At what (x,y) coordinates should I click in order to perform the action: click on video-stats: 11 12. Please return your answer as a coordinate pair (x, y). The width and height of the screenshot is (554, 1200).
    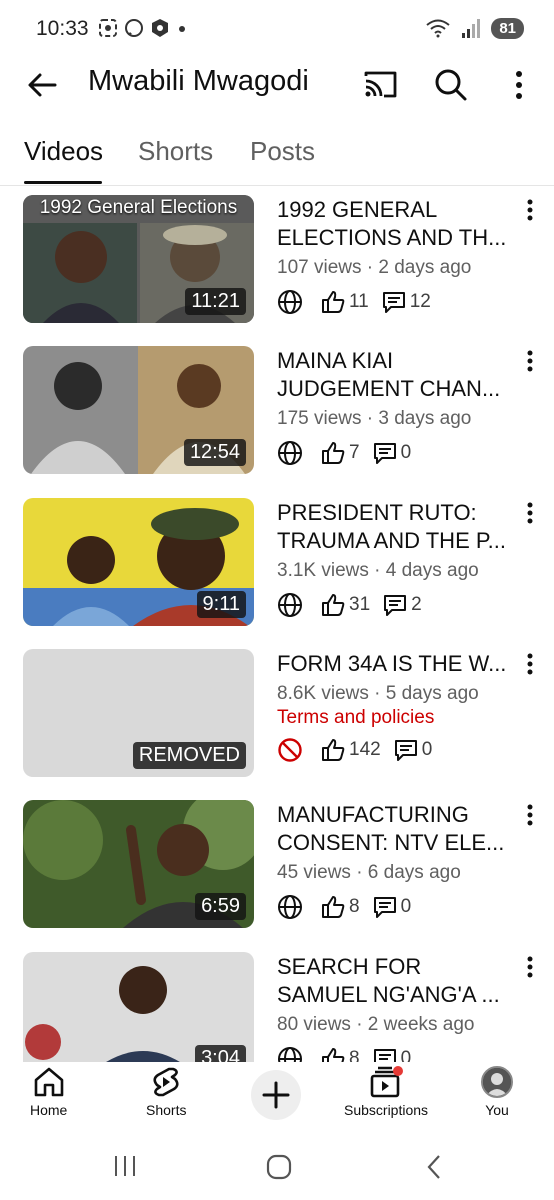
    Looking at the image, I should click on (360, 302).